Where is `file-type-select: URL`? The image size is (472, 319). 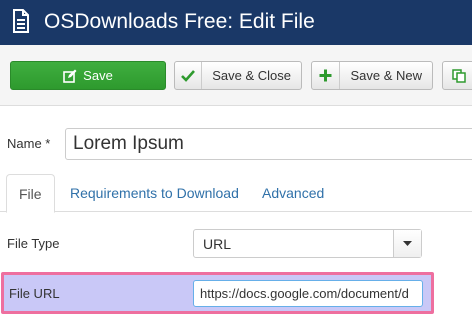 file-type-select: URL is located at coordinates (307, 243).